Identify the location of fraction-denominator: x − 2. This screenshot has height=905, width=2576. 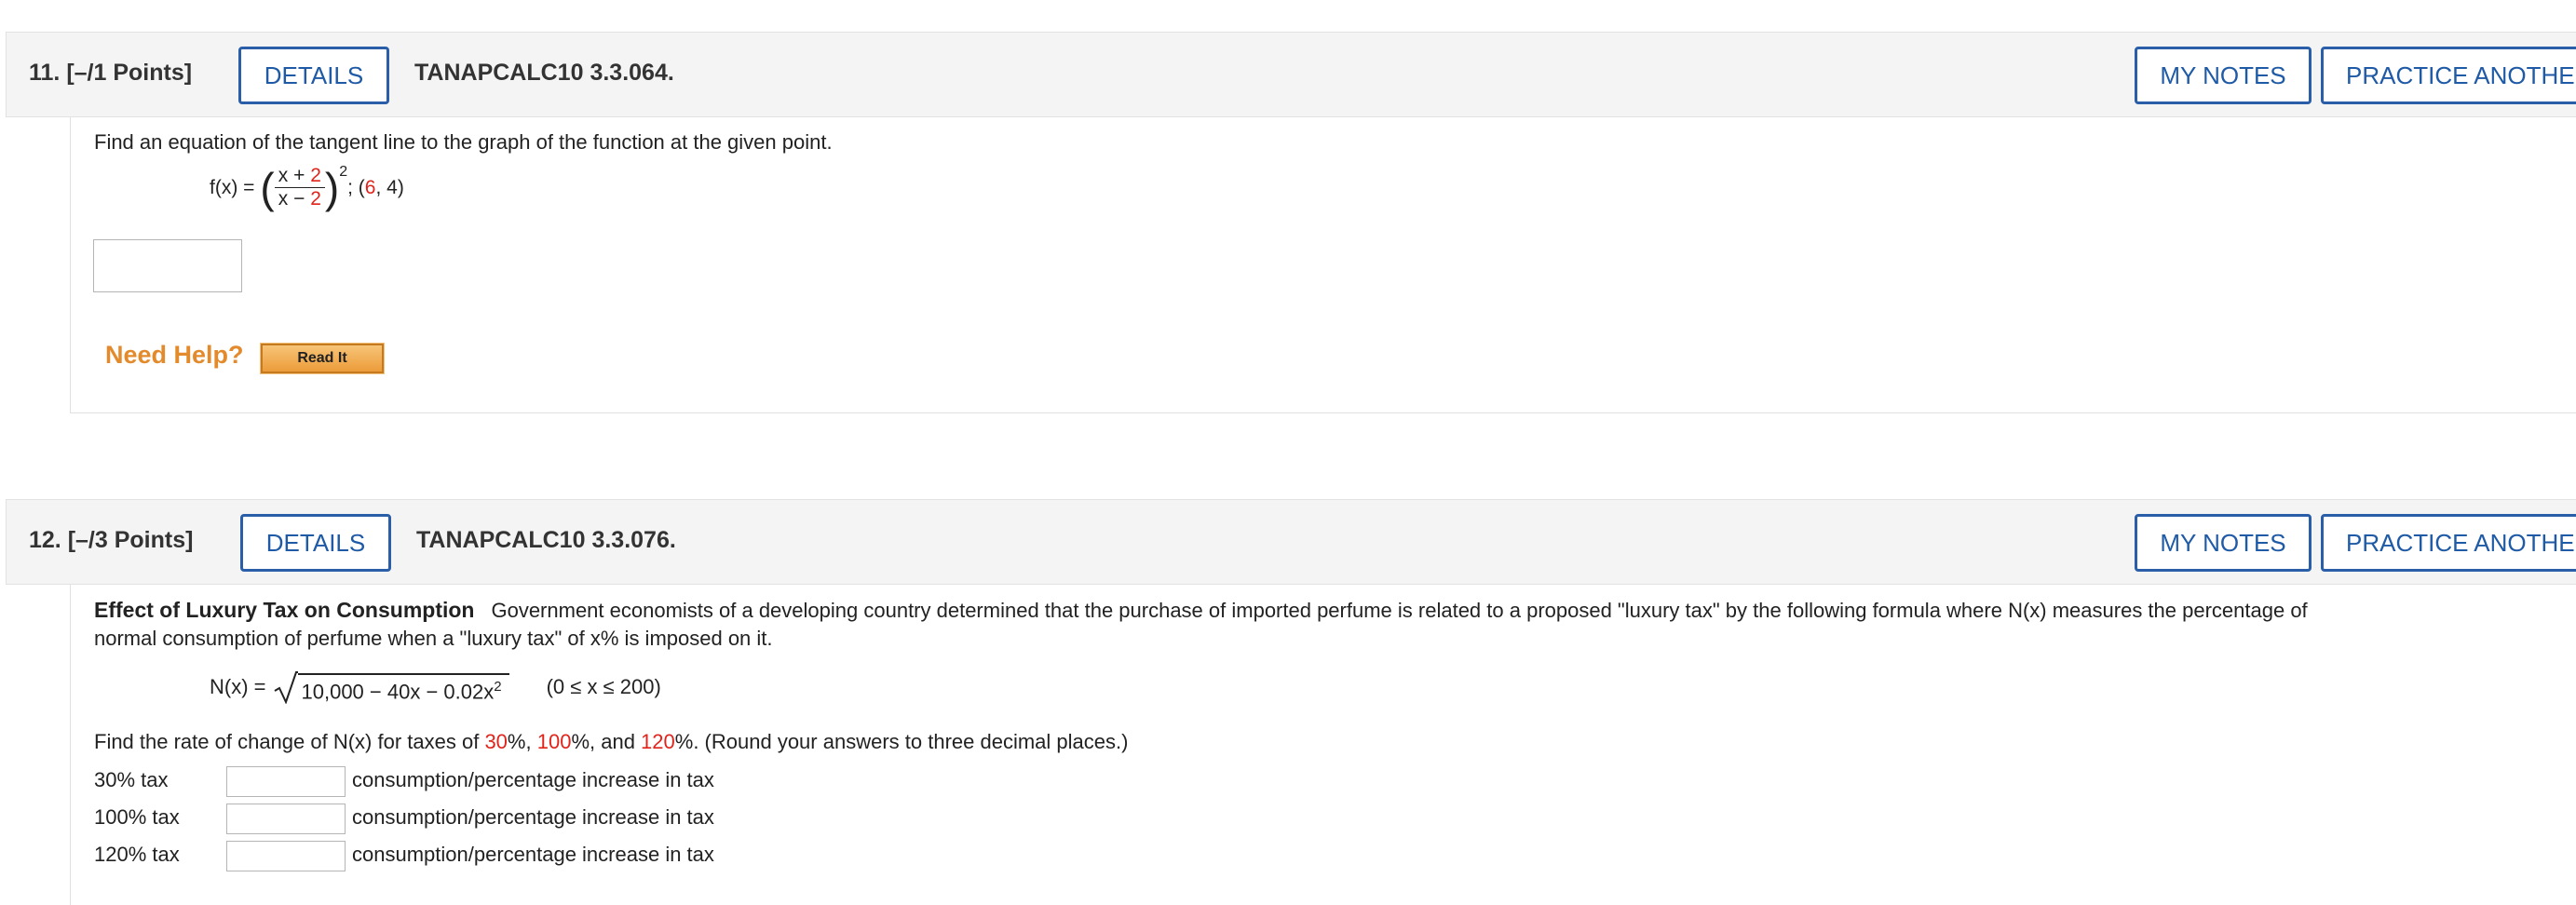
(299, 198).